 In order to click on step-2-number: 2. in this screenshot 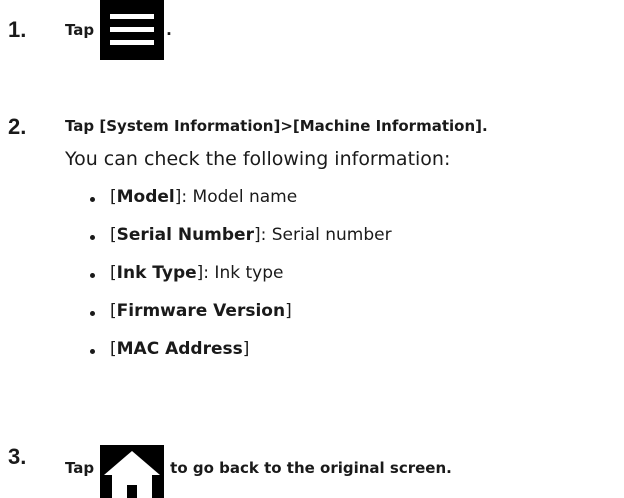, I will do `click(17, 126)`.